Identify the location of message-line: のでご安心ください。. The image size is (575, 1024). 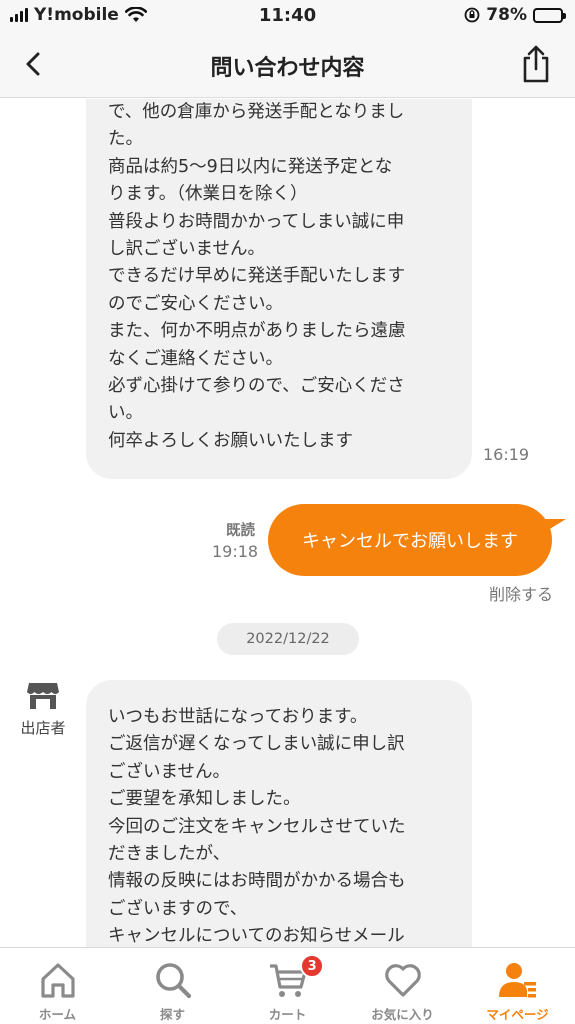
(195, 303).